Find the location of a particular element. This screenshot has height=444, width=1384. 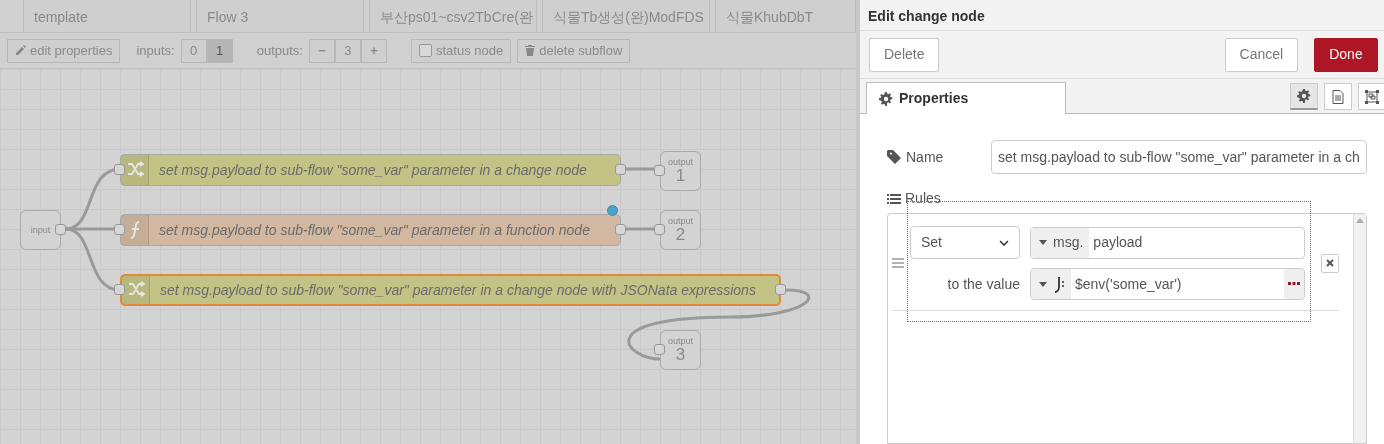

frame-icon is located at coordinates (1371, 96).